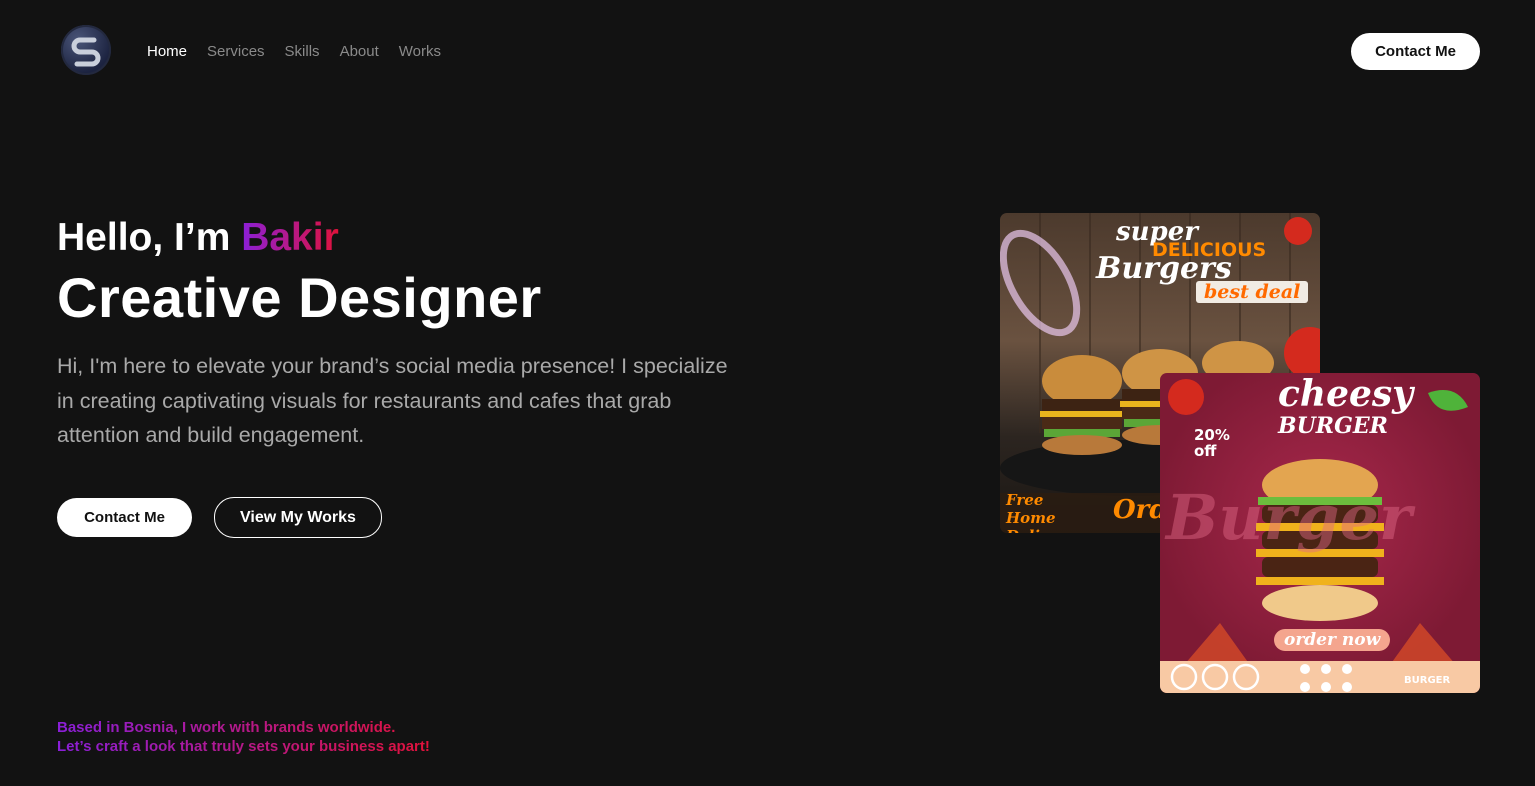  I want to click on card1-badge: best deal, so click(1252, 292).